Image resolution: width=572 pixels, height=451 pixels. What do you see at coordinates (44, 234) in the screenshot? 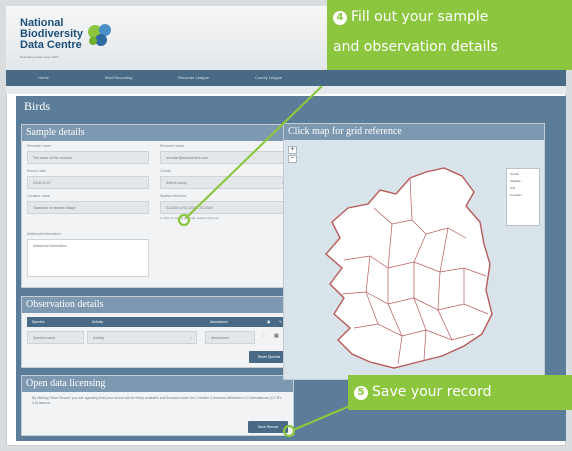
I see `additional-info-label: Additional information` at bounding box center [44, 234].